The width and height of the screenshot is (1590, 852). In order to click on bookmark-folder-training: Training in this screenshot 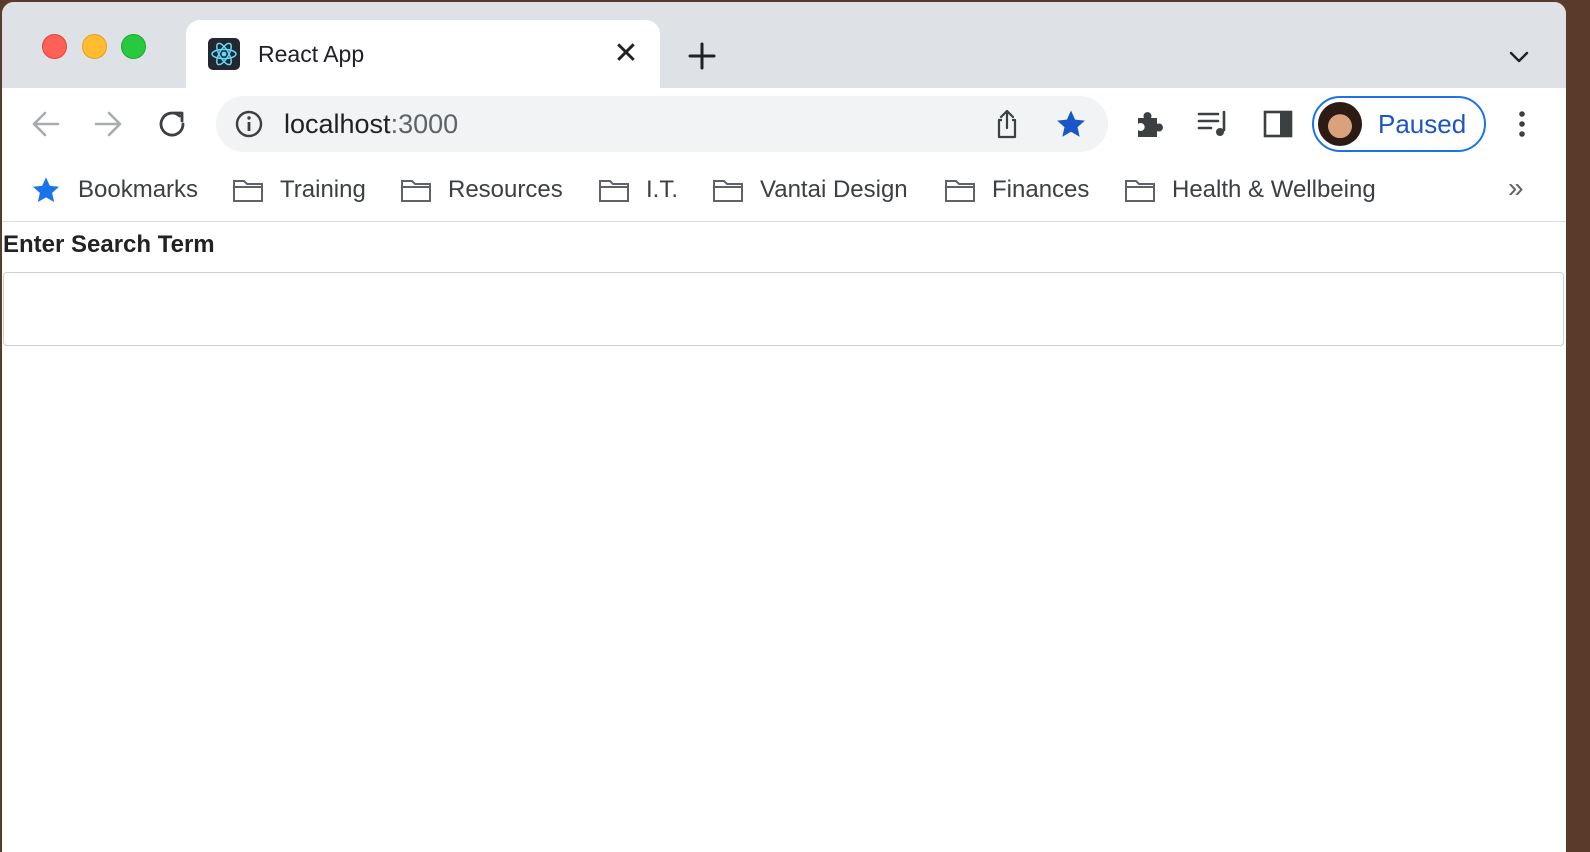, I will do `click(299, 190)`.